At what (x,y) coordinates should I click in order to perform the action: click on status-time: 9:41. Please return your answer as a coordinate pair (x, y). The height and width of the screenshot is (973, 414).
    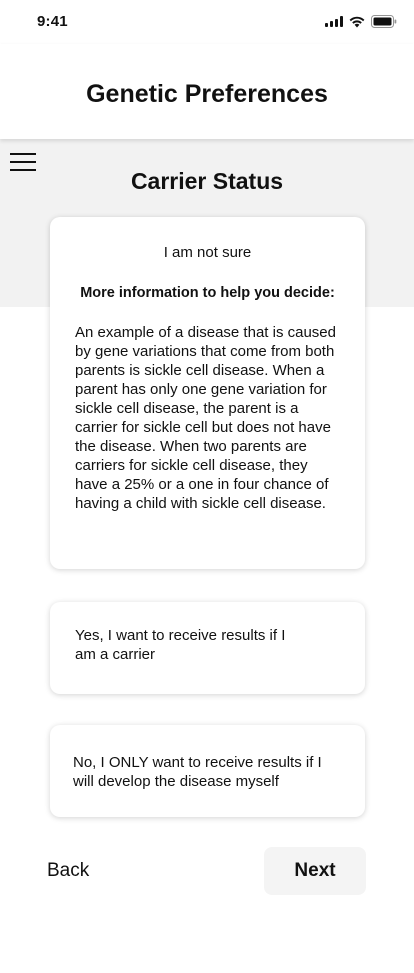
    Looking at the image, I should click on (52, 21).